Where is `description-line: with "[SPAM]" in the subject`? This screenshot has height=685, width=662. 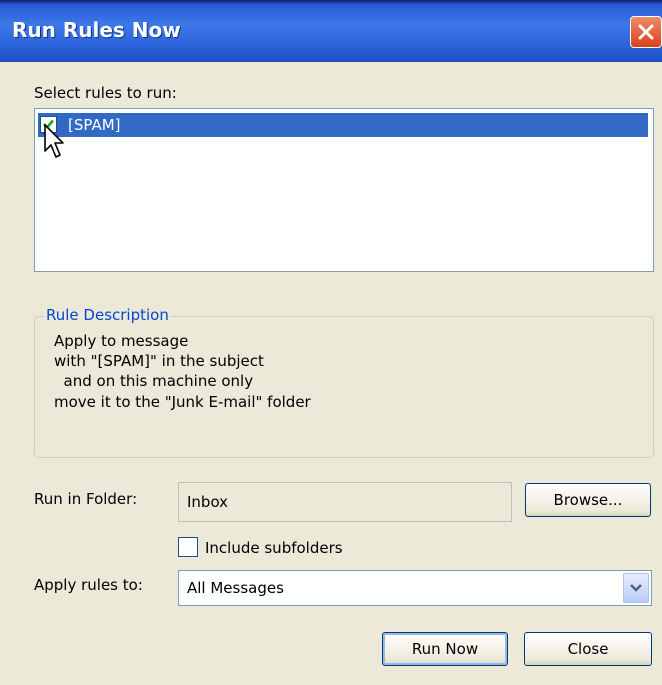 description-line: with "[SPAM]" in the subject is located at coordinates (159, 361).